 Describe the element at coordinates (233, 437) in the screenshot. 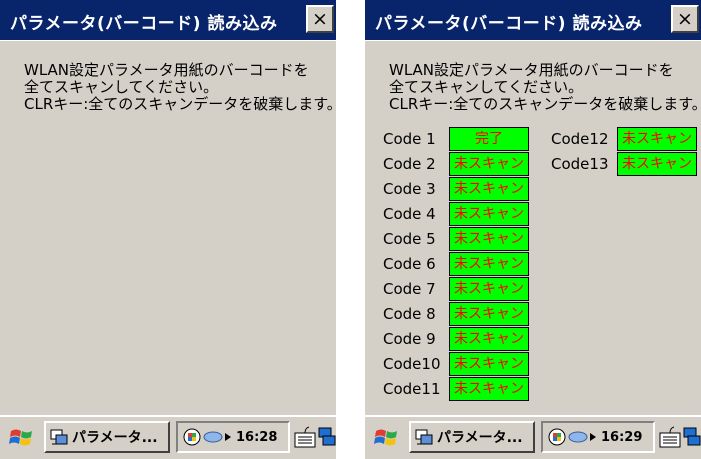

I see `system-tray: 16:28` at that location.